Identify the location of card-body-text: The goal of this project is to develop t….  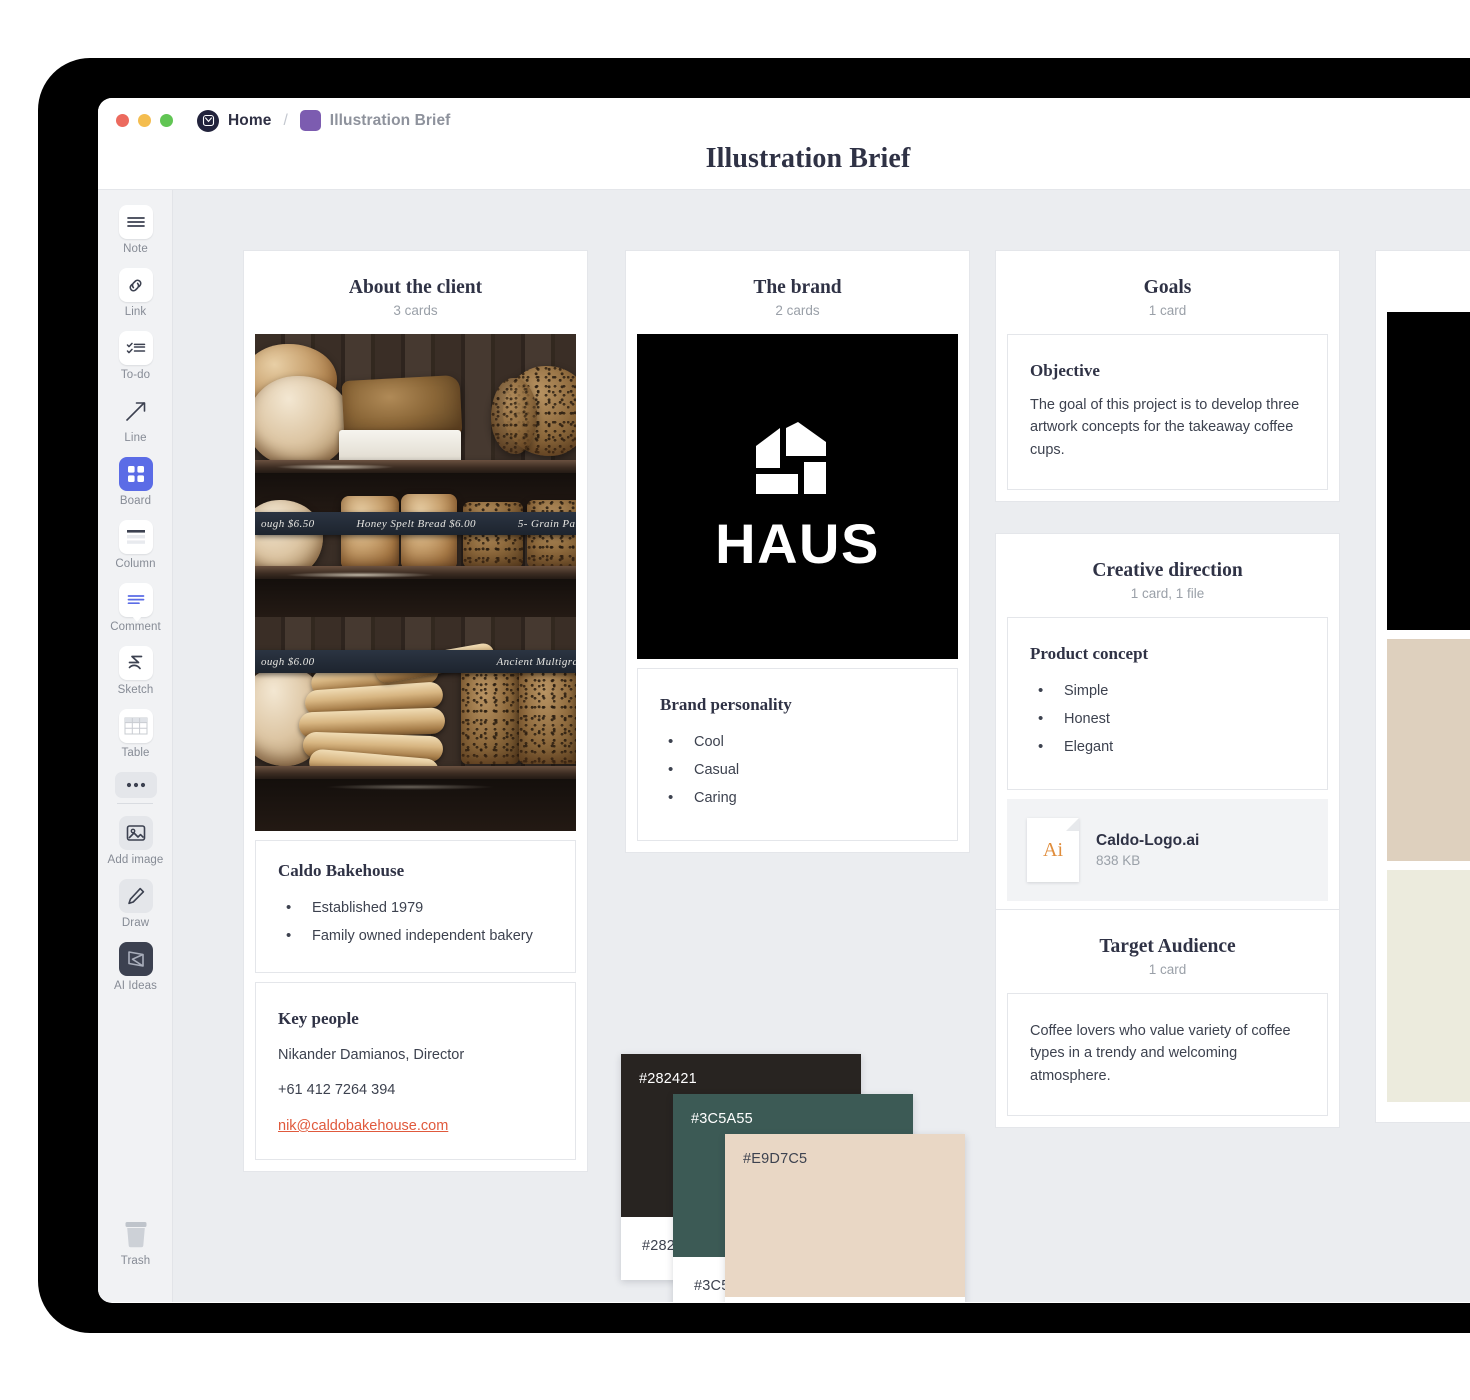
(1165, 427).